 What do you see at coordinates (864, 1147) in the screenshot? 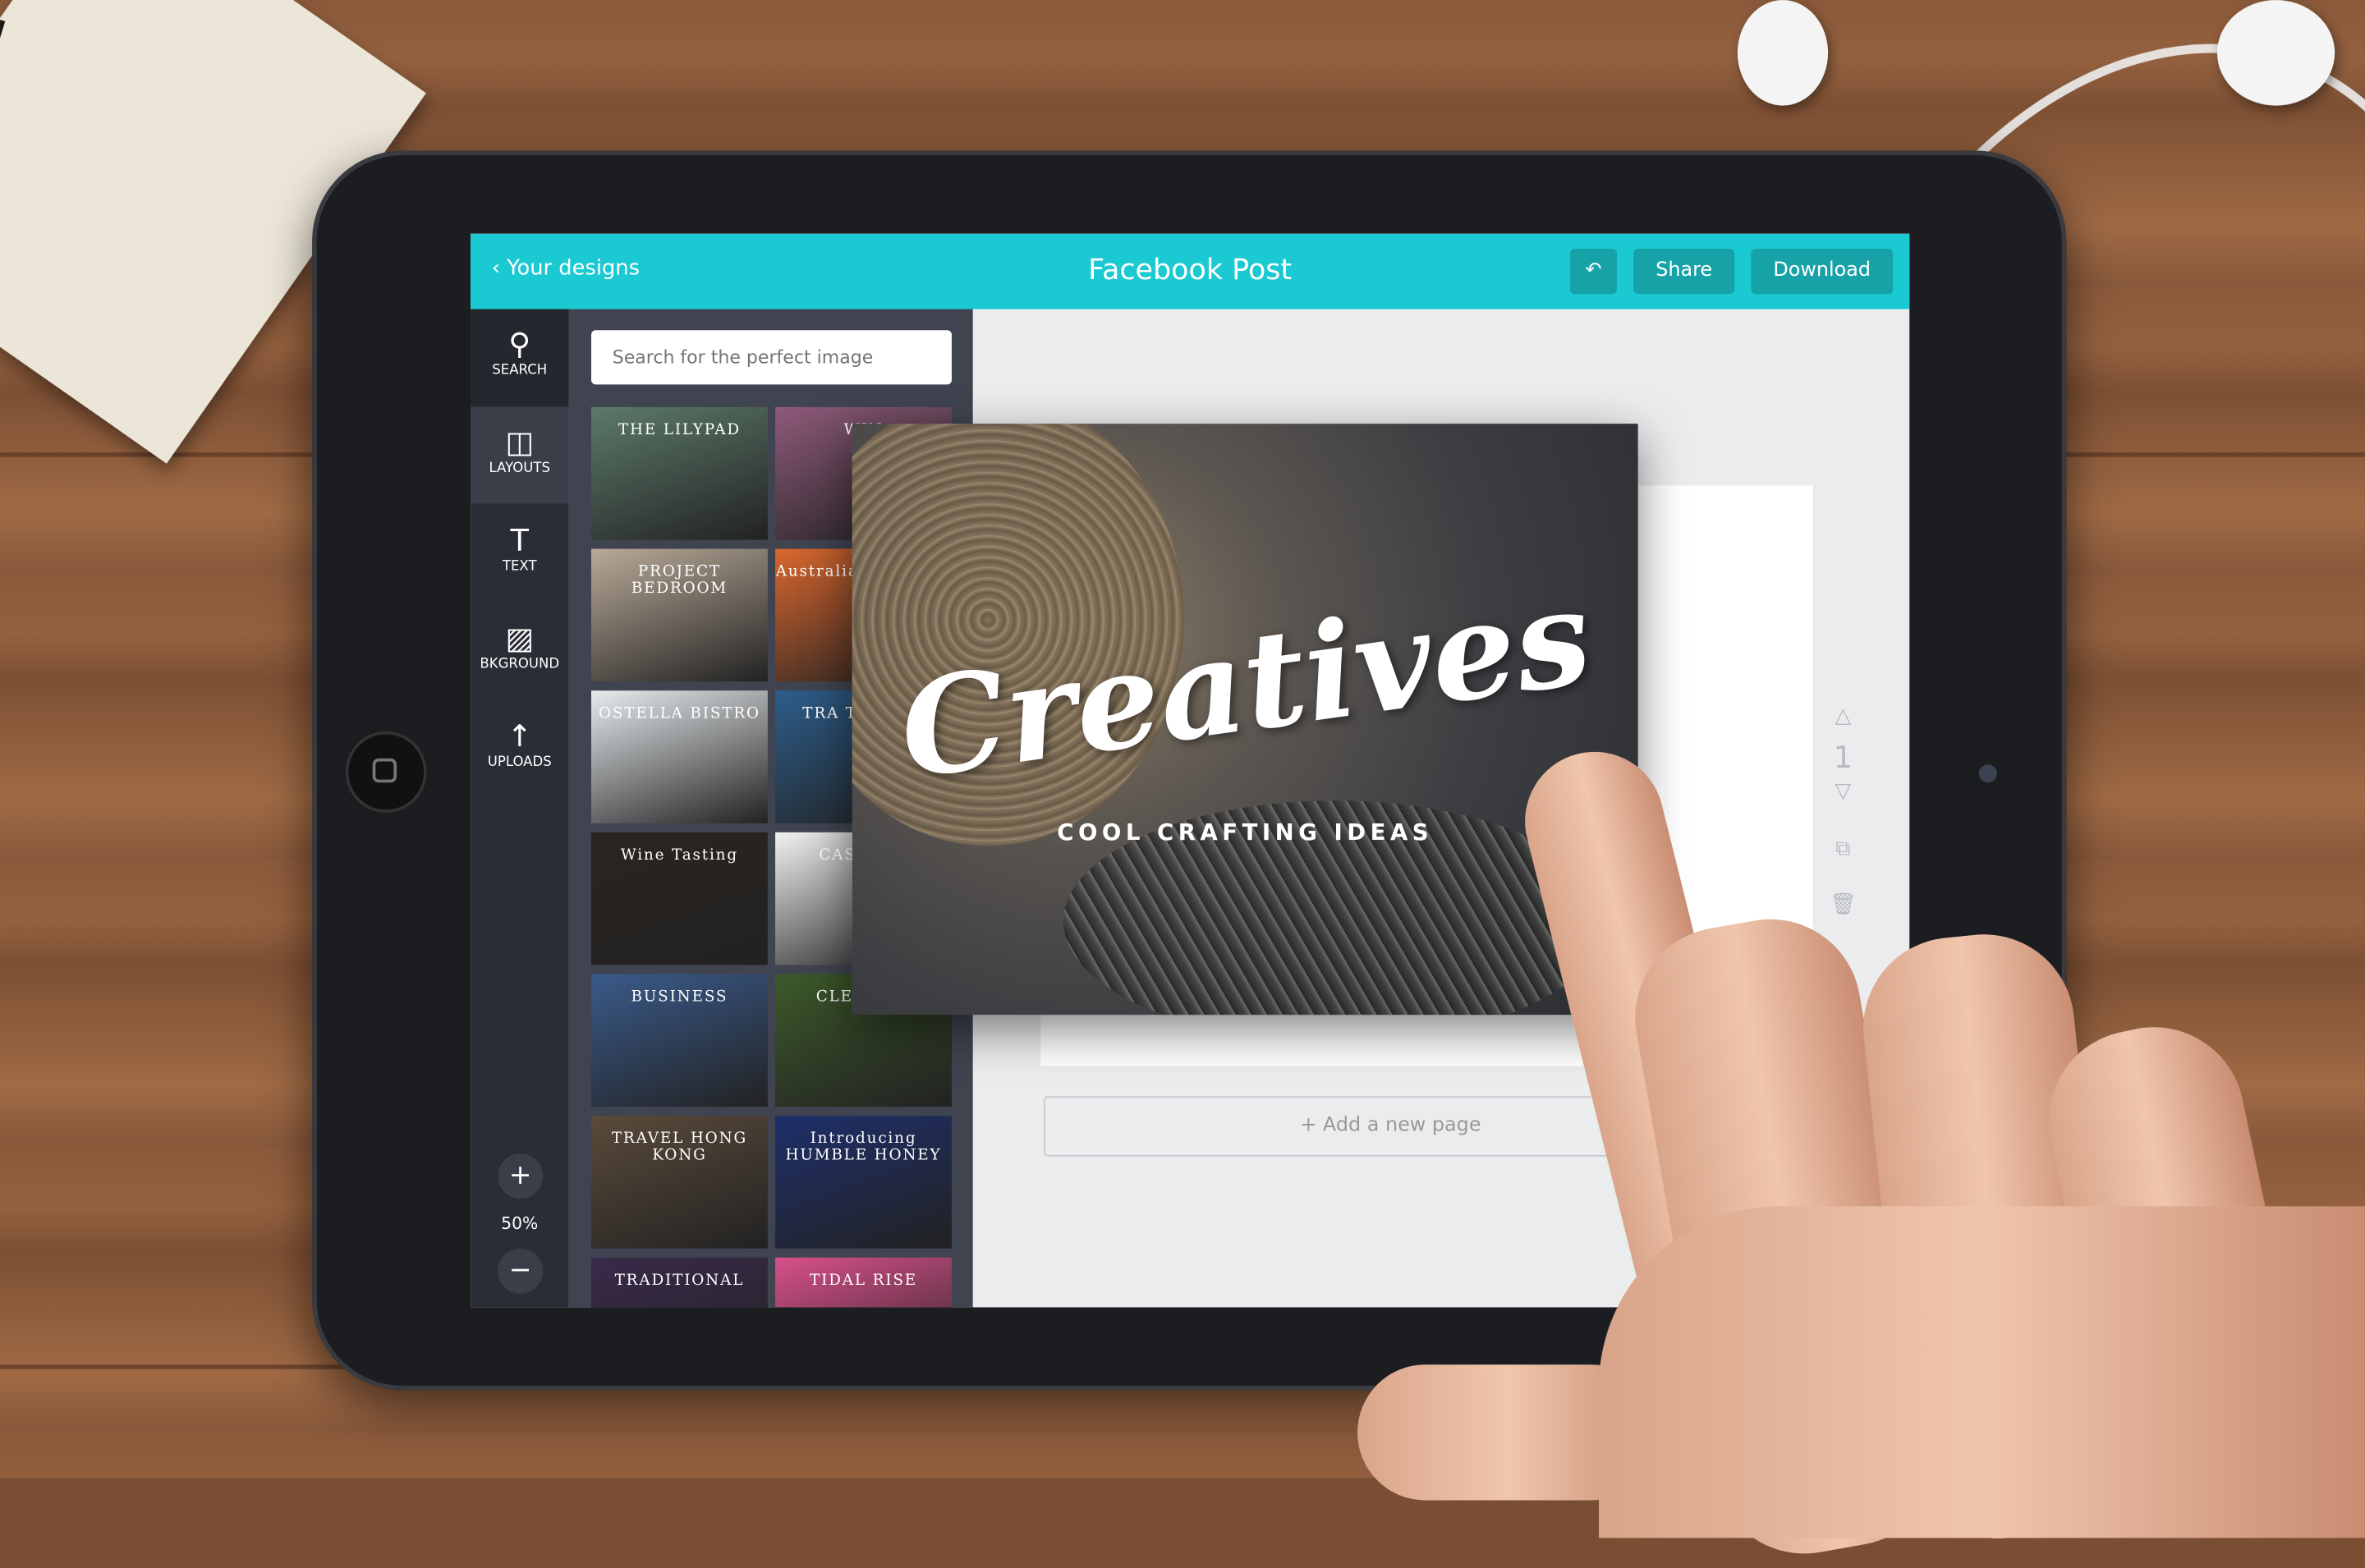
I see `thumbnail-title: Introducing HUMBLE HONEY` at bounding box center [864, 1147].